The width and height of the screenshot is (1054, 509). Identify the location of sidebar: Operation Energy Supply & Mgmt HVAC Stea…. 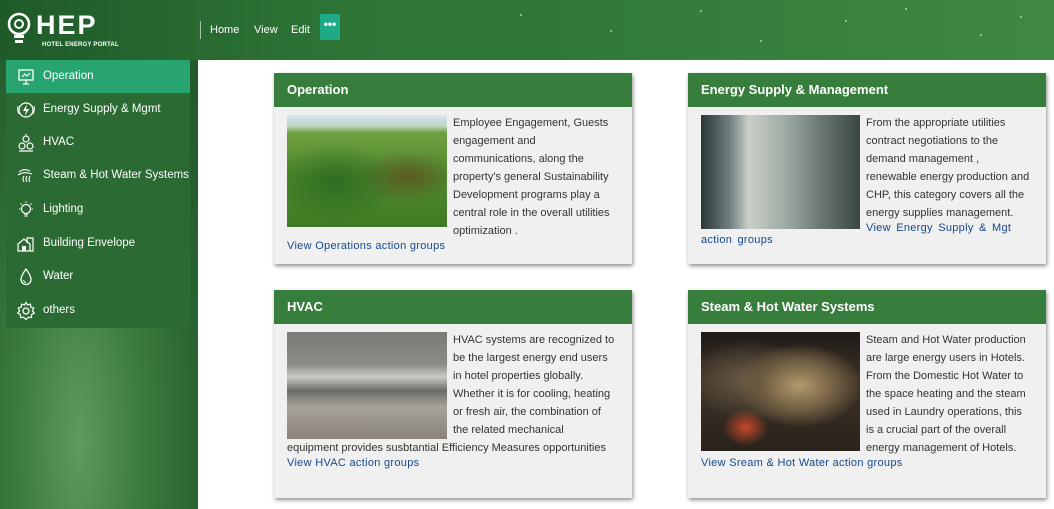
(98, 194).